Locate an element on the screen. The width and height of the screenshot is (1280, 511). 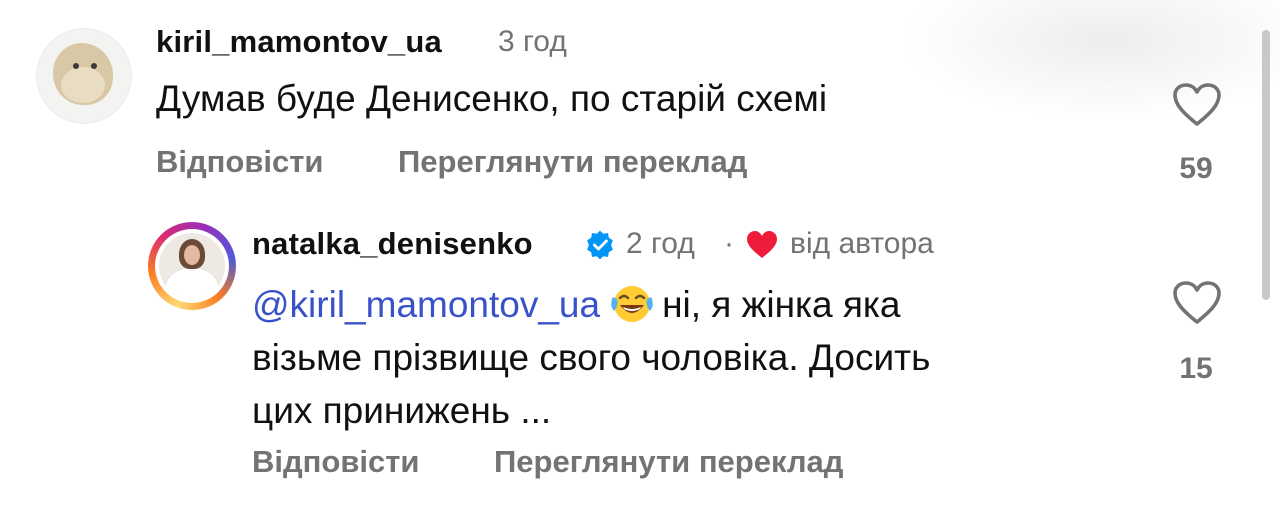
scrollbar is located at coordinates (1266, 165).